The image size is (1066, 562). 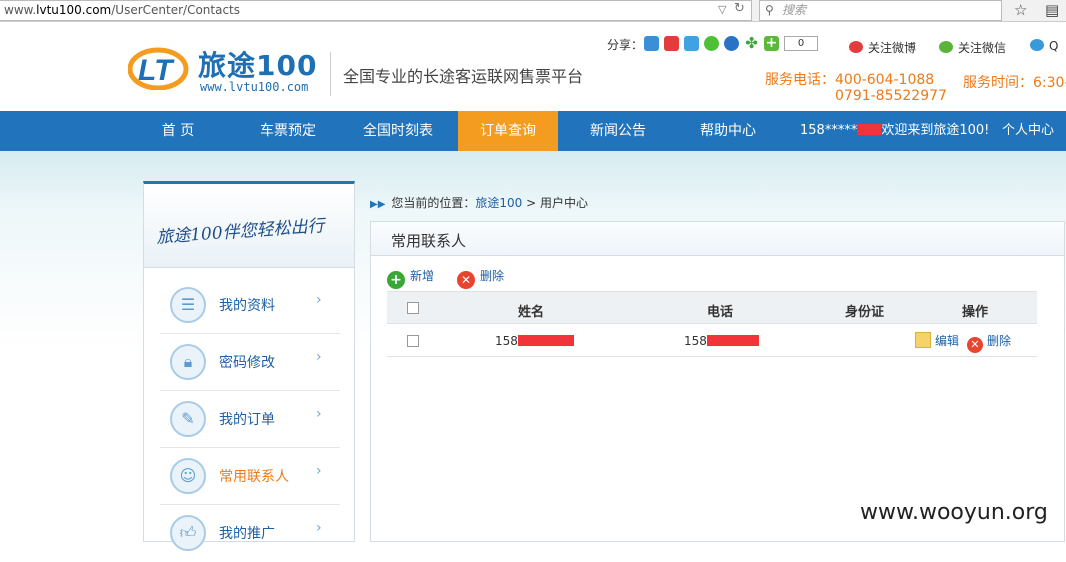 What do you see at coordinates (717, 239) in the screenshot?
I see `panel-header: 常用联系人` at bounding box center [717, 239].